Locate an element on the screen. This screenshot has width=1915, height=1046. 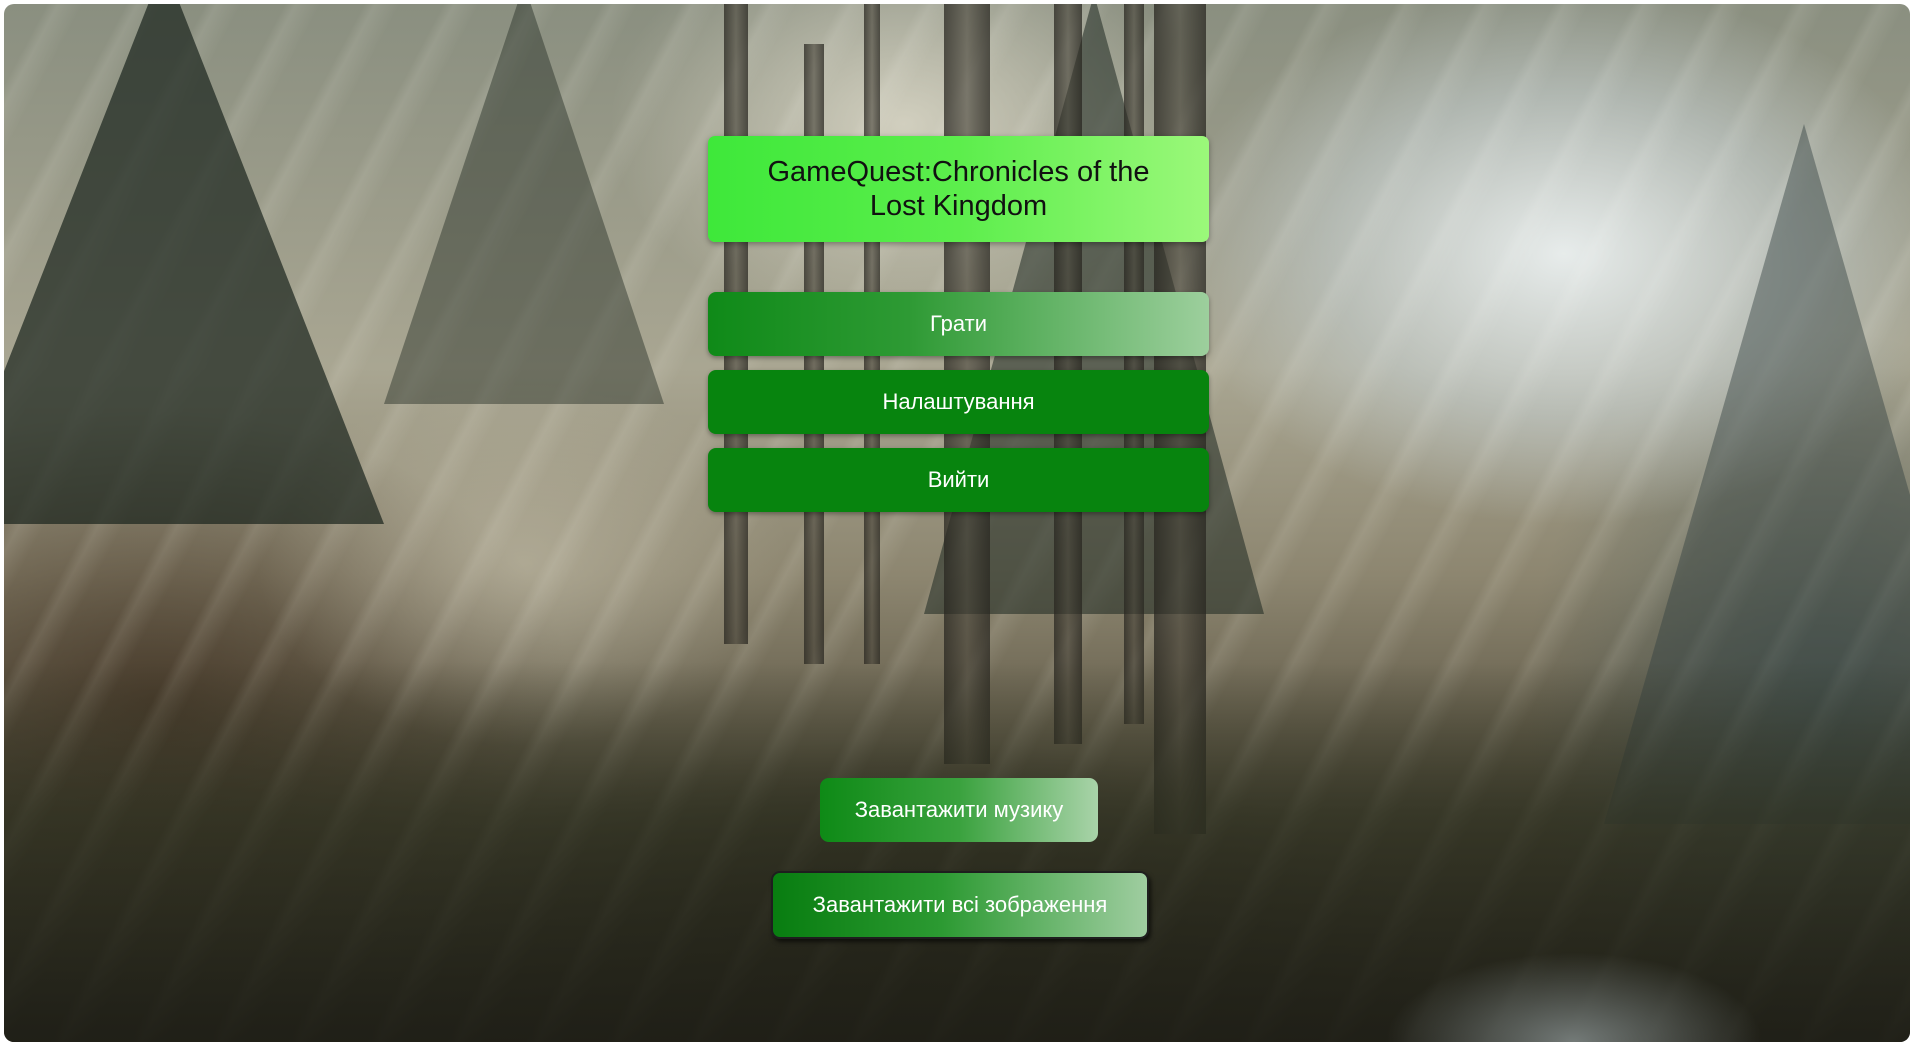
exit-button: Вийти is located at coordinates (958, 480).